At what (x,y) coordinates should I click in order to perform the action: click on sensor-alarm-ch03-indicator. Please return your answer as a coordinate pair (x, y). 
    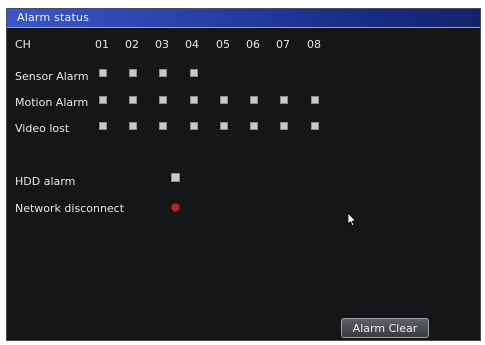
    Looking at the image, I should click on (163, 73).